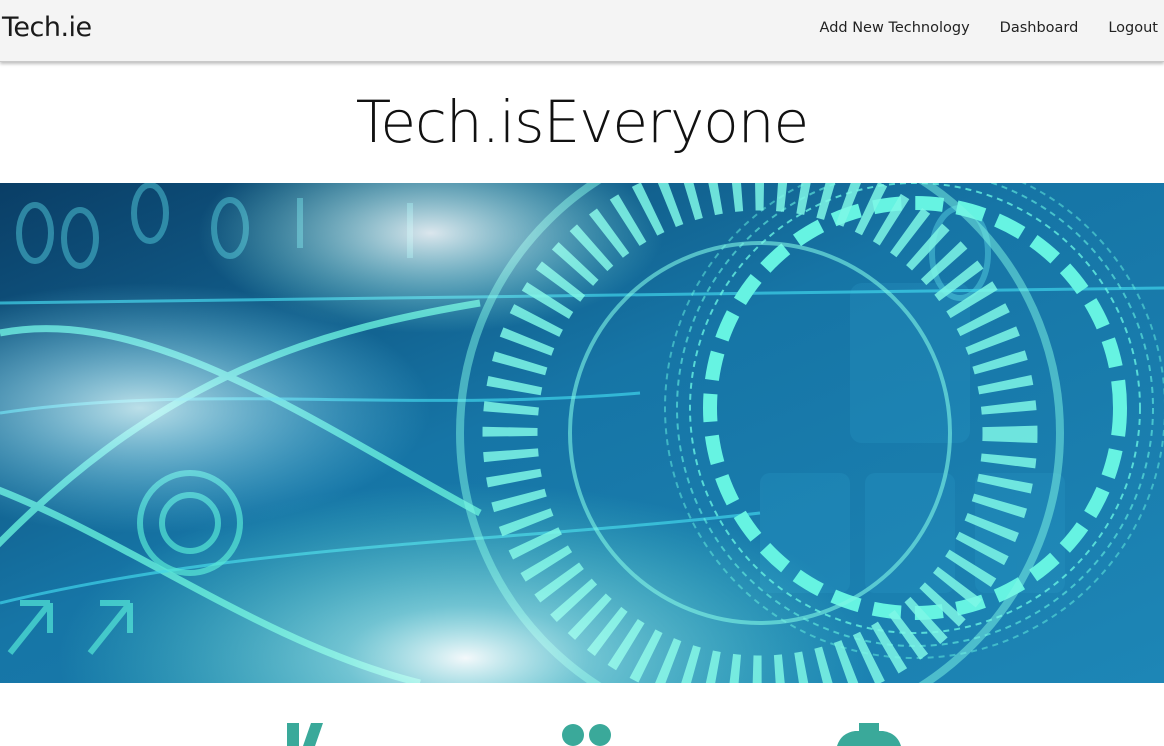 This screenshot has width=1164, height=746. What do you see at coordinates (1039, 28) in the screenshot?
I see `nav-dashboard: Dashboard` at bounding box center [1039, 28].